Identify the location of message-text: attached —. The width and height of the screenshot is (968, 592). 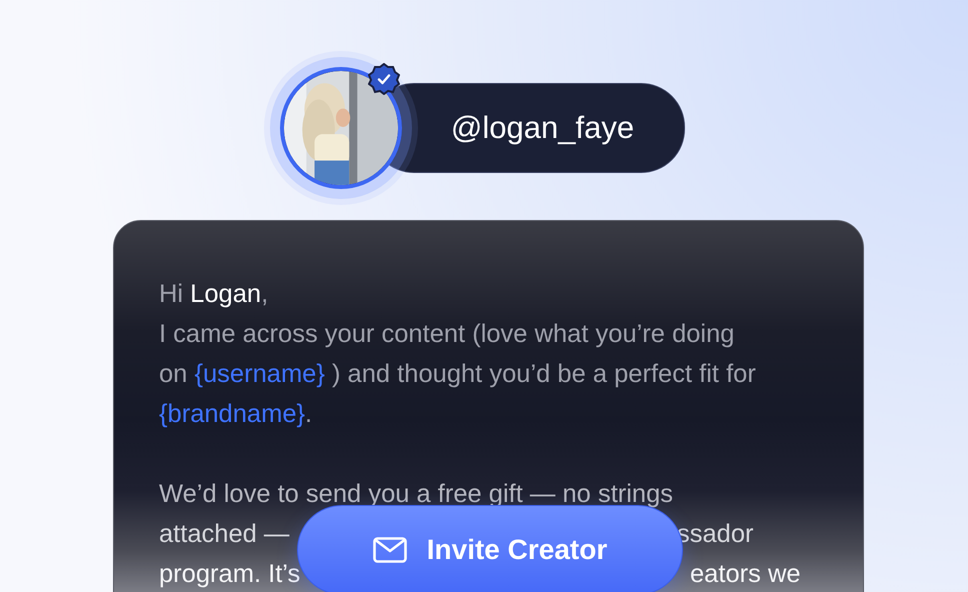
(224, 534).